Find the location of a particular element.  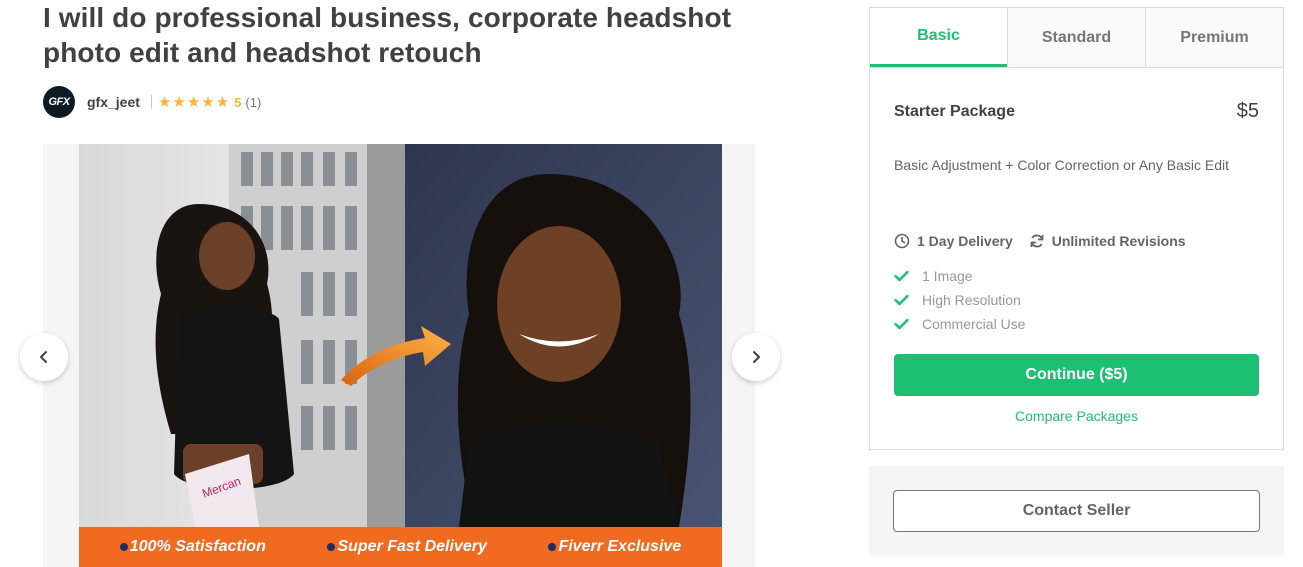

chevron-left-icon is located at coordinates (43, 357).